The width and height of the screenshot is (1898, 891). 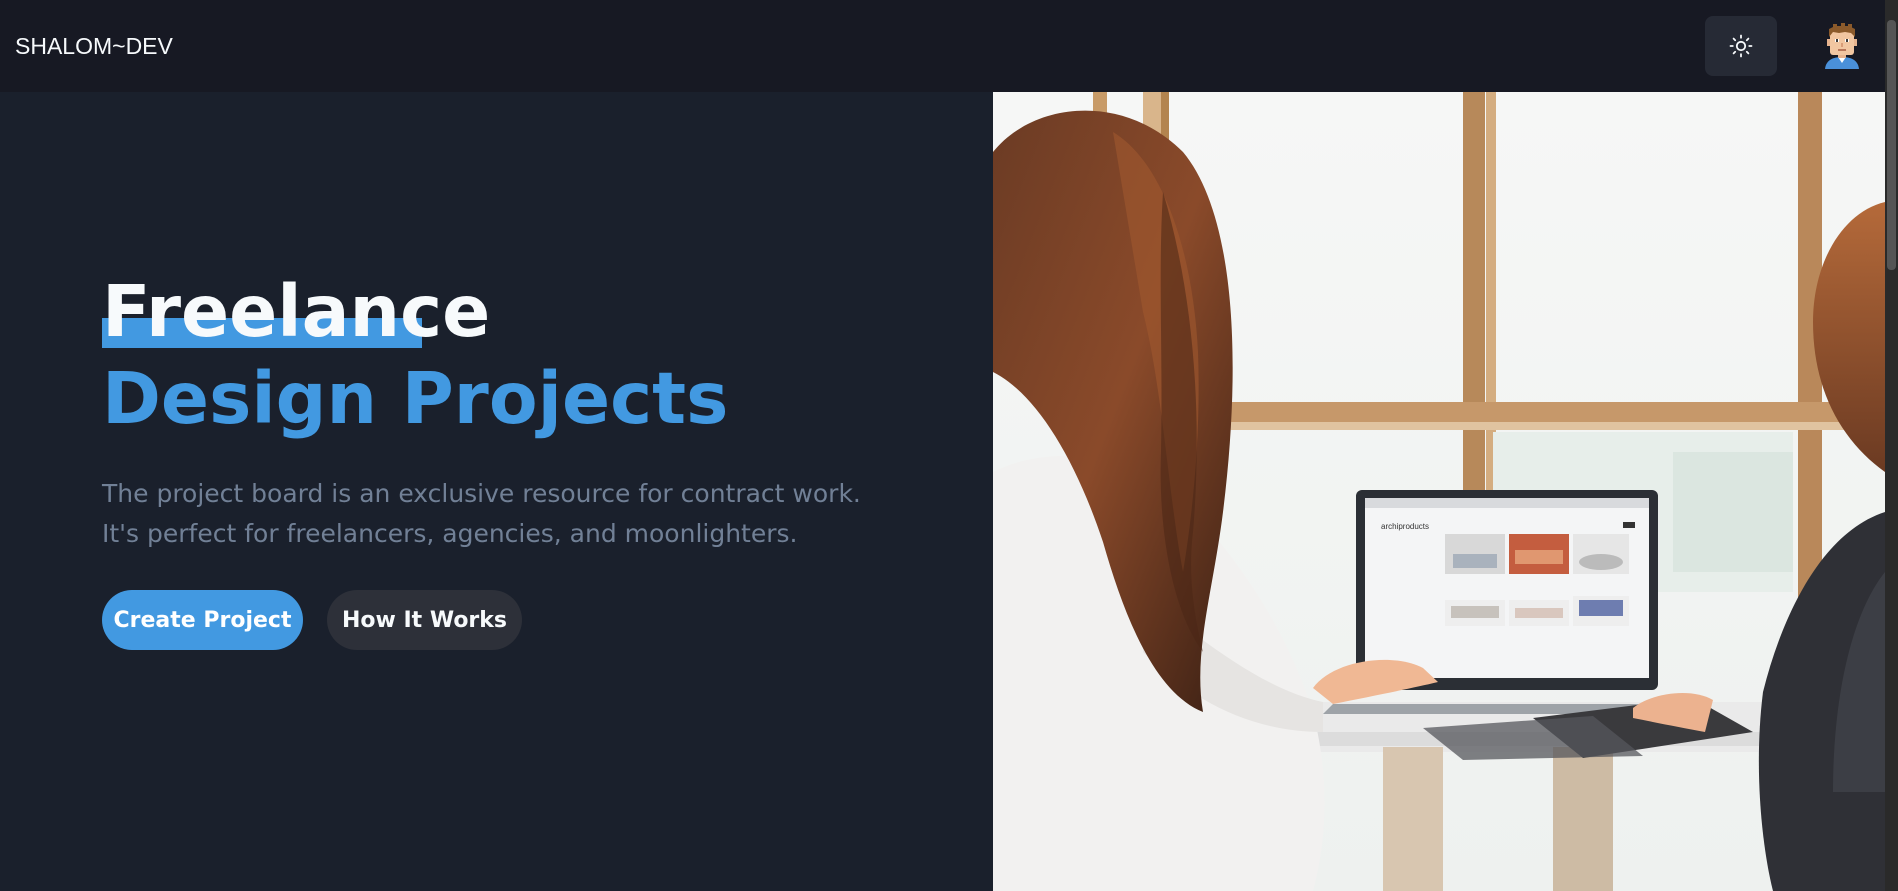 What do you see at coordinates (1405, 526) in the screenshot?
I see `laptop-screen-title: archiproducts` at bounding box center [1405, 526].